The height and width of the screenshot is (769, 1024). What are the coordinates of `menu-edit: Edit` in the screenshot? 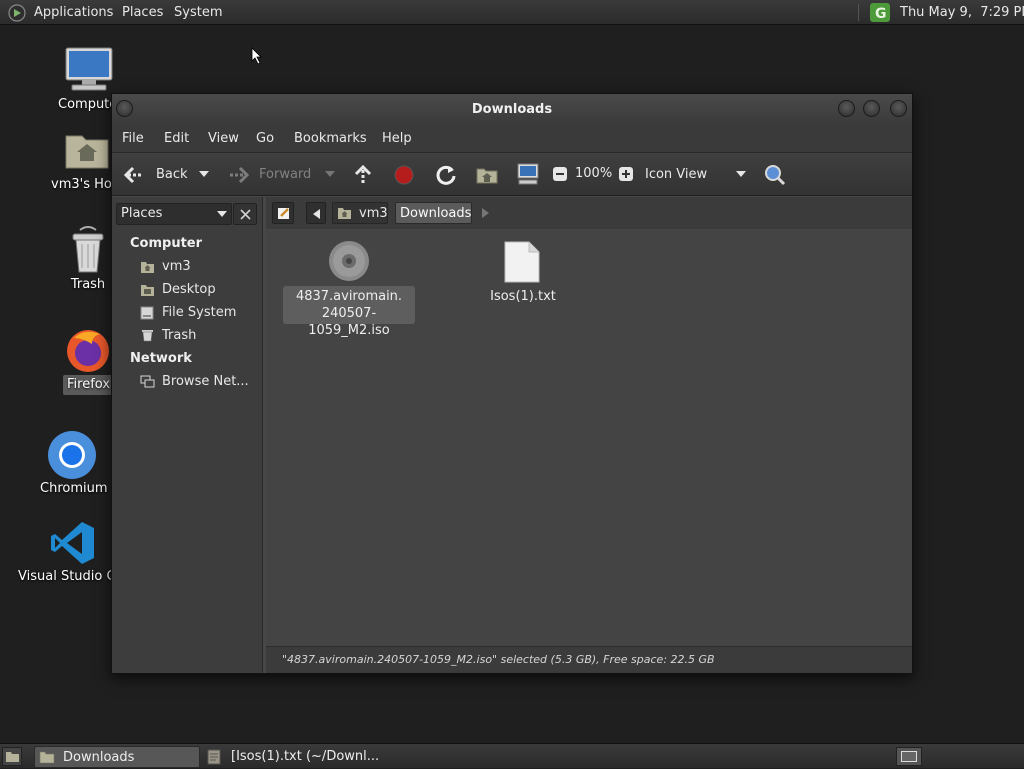 It's located at (176, 138).